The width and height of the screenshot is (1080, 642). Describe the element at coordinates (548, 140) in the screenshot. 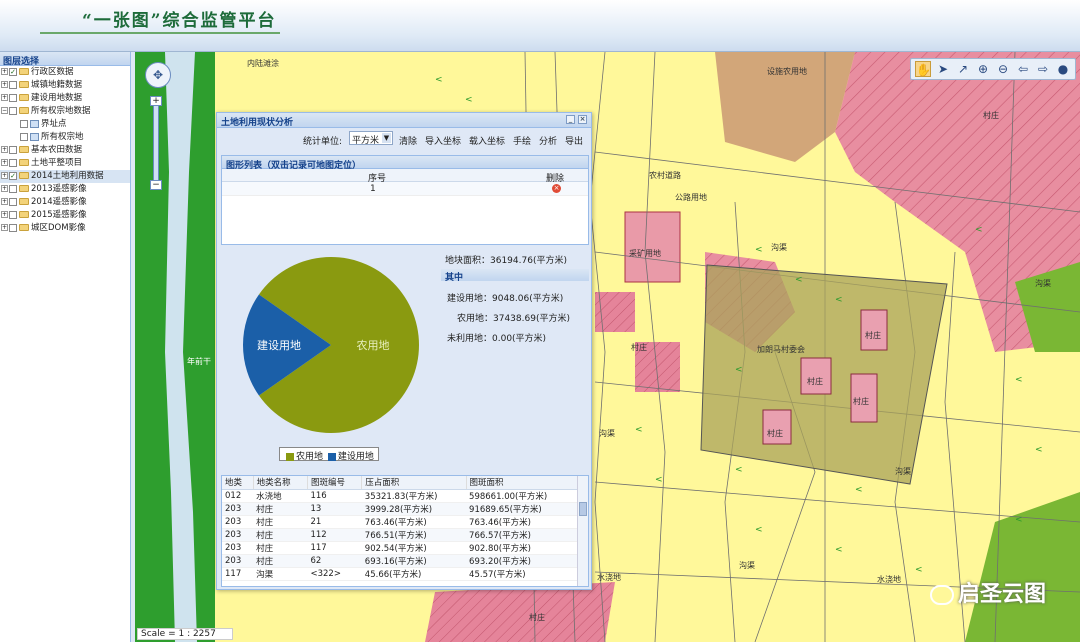

I see `analyze-button: 分析` at that location.